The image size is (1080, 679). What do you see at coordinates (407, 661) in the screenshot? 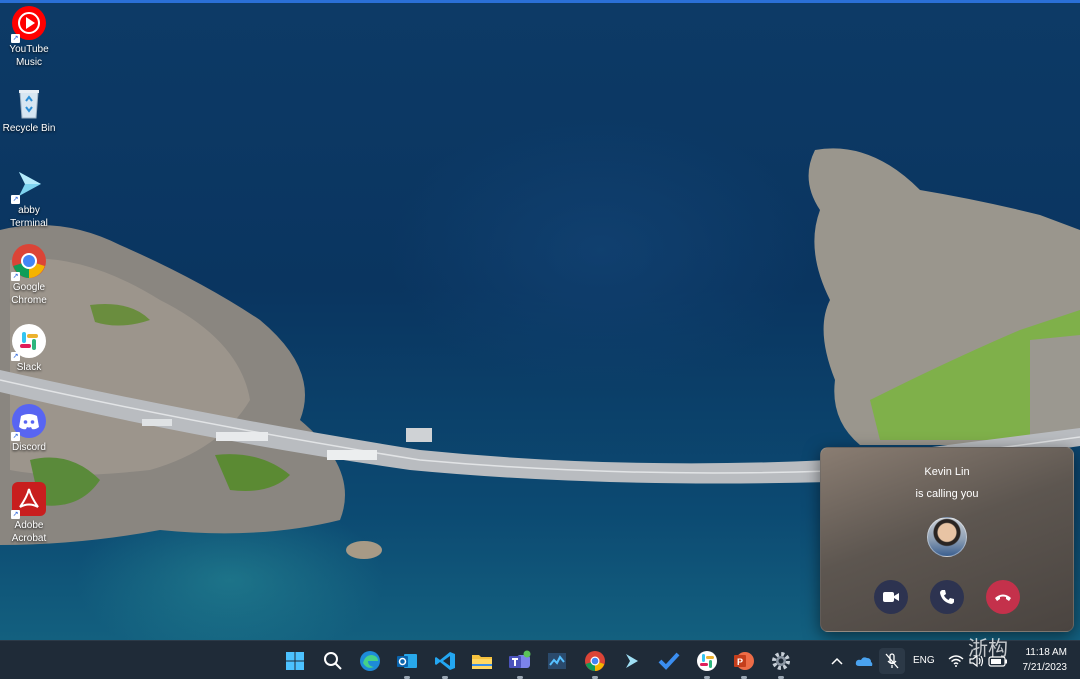
I see `outlook-icon` at bounding box center [407, 661].